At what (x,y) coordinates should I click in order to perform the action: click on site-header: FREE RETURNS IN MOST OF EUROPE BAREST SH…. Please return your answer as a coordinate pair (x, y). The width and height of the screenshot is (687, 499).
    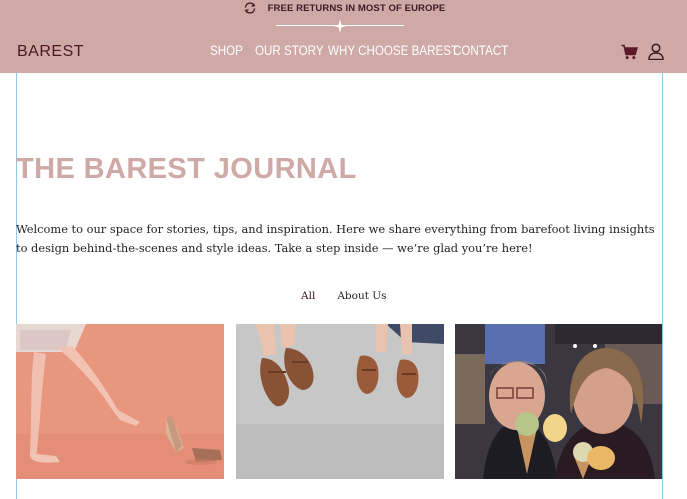
    Looking at the image, I should click on (343, 36).